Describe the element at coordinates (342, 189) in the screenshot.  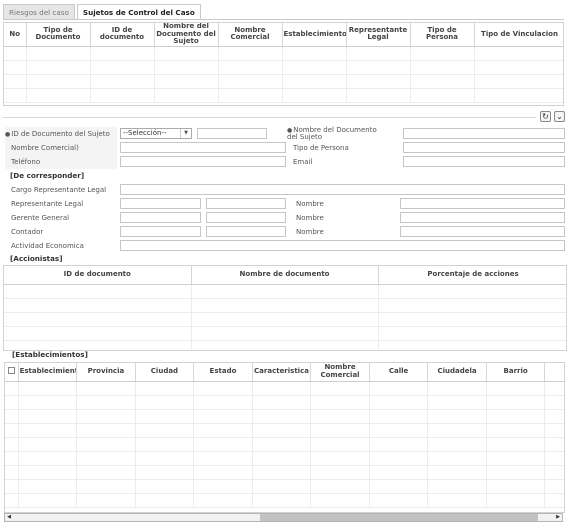
I see `cargo-rep-input` at that location.